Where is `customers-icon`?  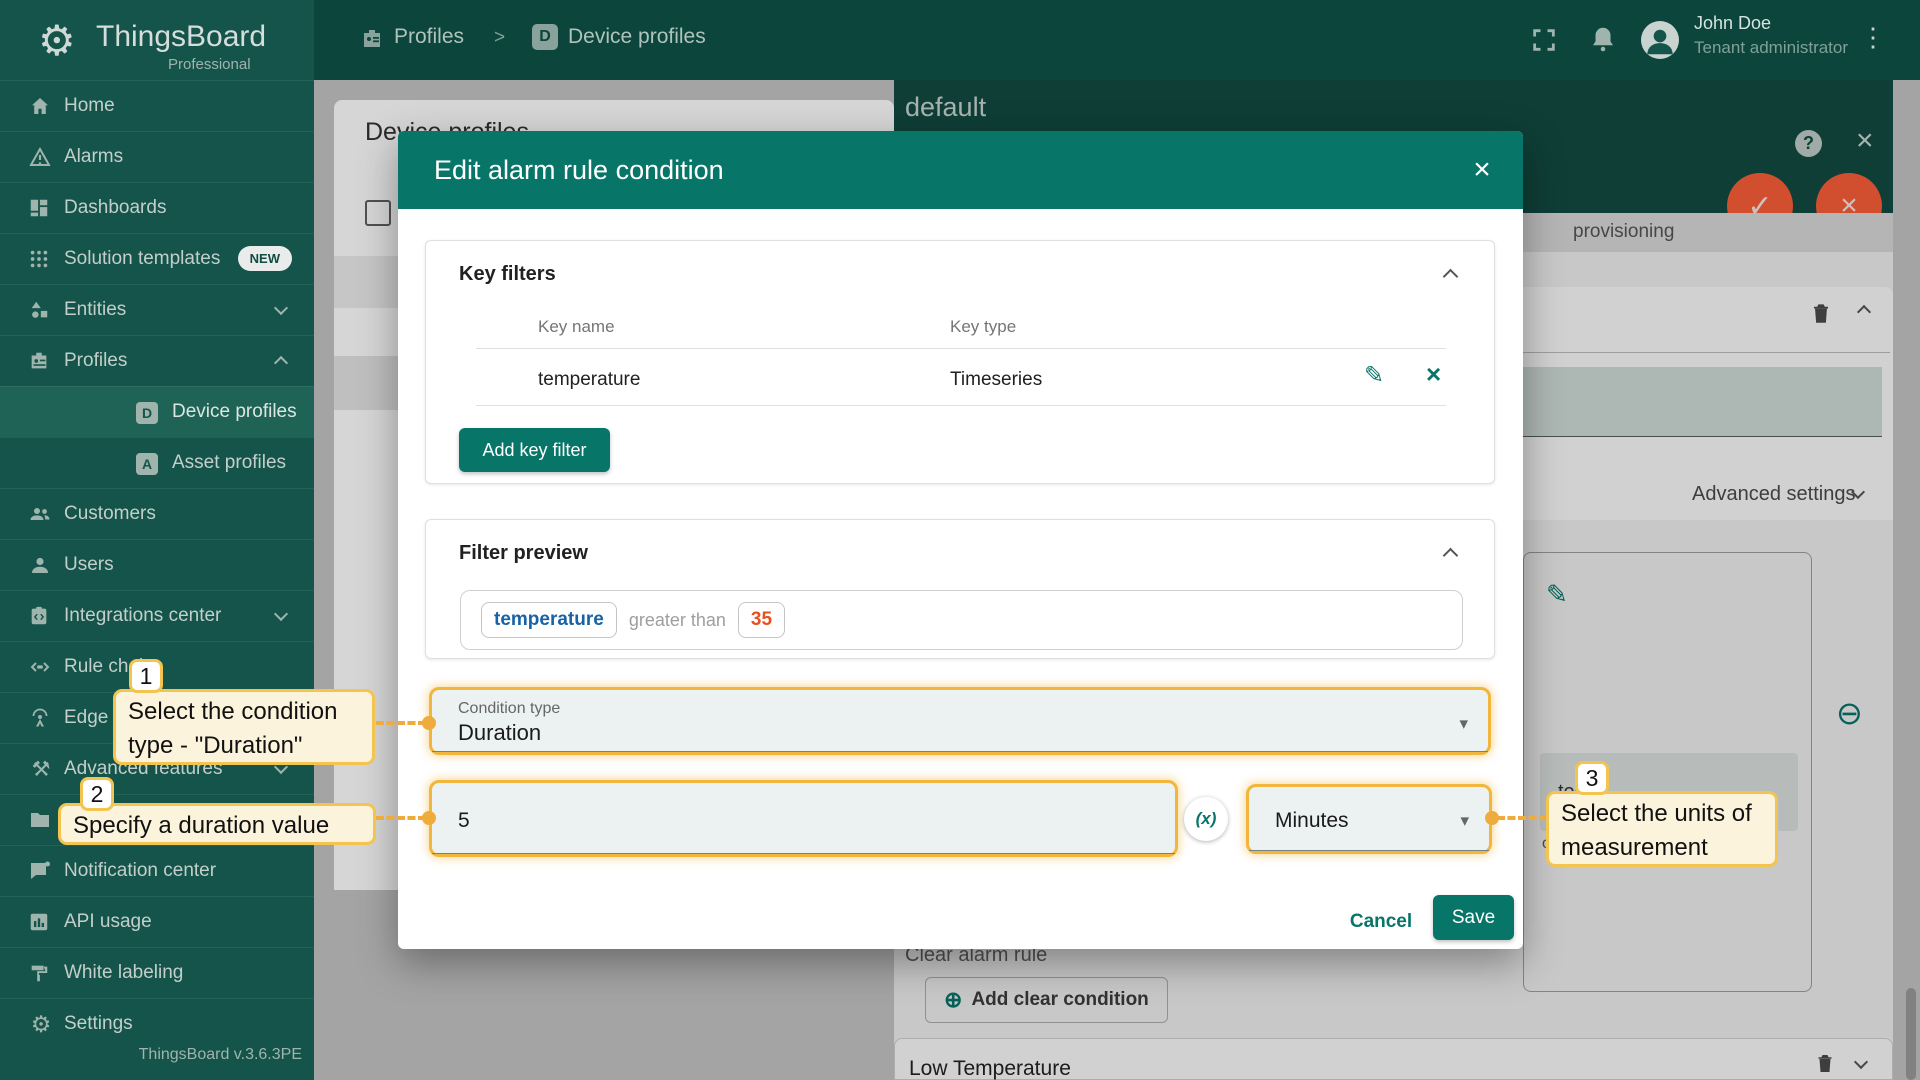
customers-icon is located at coordinates (41, 514).